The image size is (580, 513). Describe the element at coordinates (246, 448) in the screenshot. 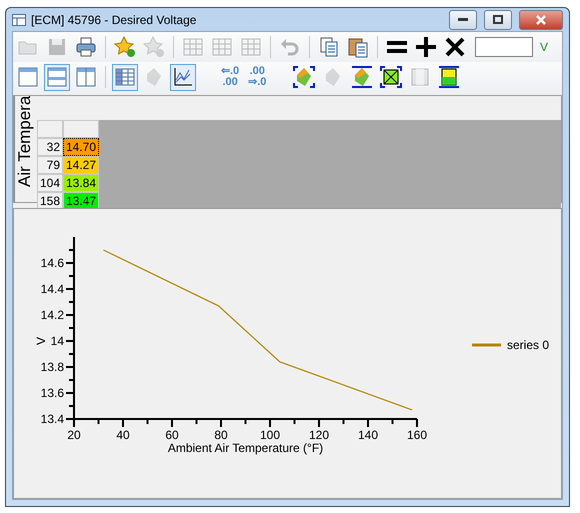

I see `x-axis-label: Ambient Air Temperature (°F)` at that location.